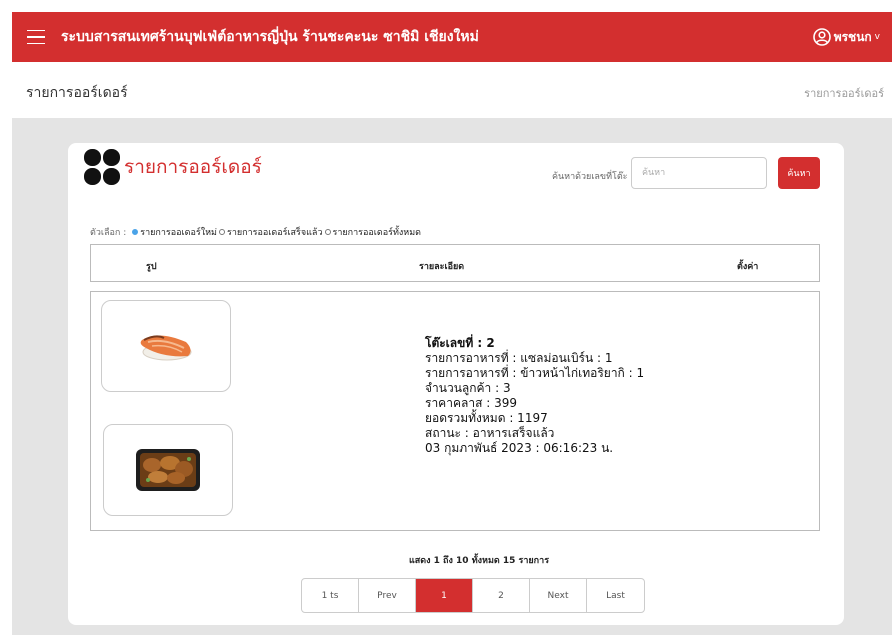  Describe the element at coordinates (558, 595) in the screenshot. I see `next-page-button: Next` at that location.